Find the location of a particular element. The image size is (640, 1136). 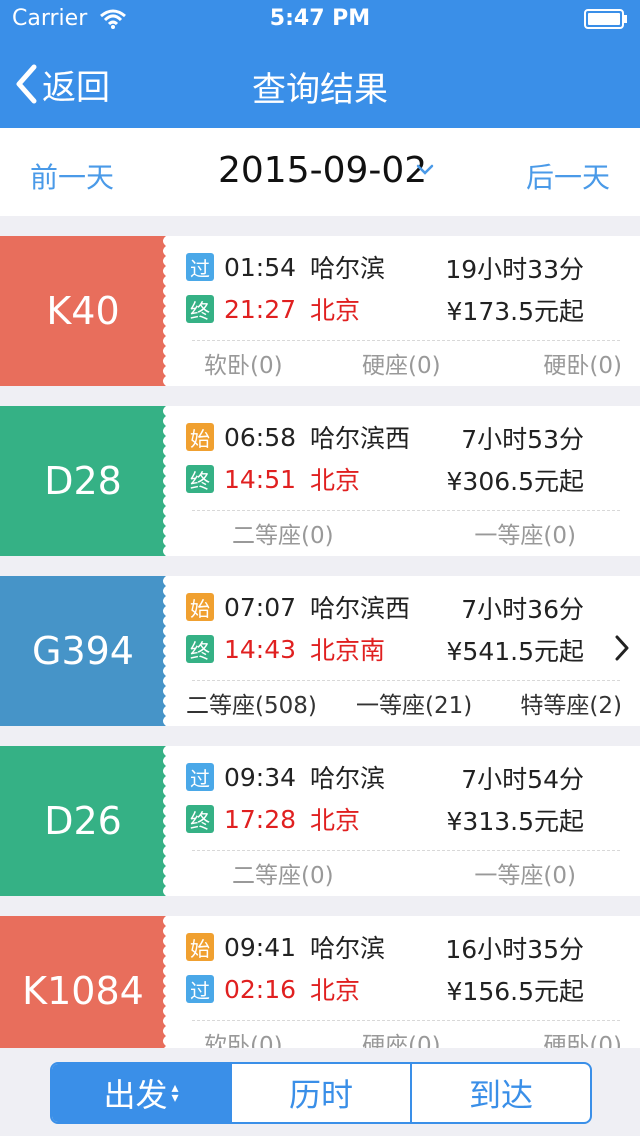

seat-availability: 二等座(508) 一等座(21) 特等座(2) is located at coordinates (404, 703).